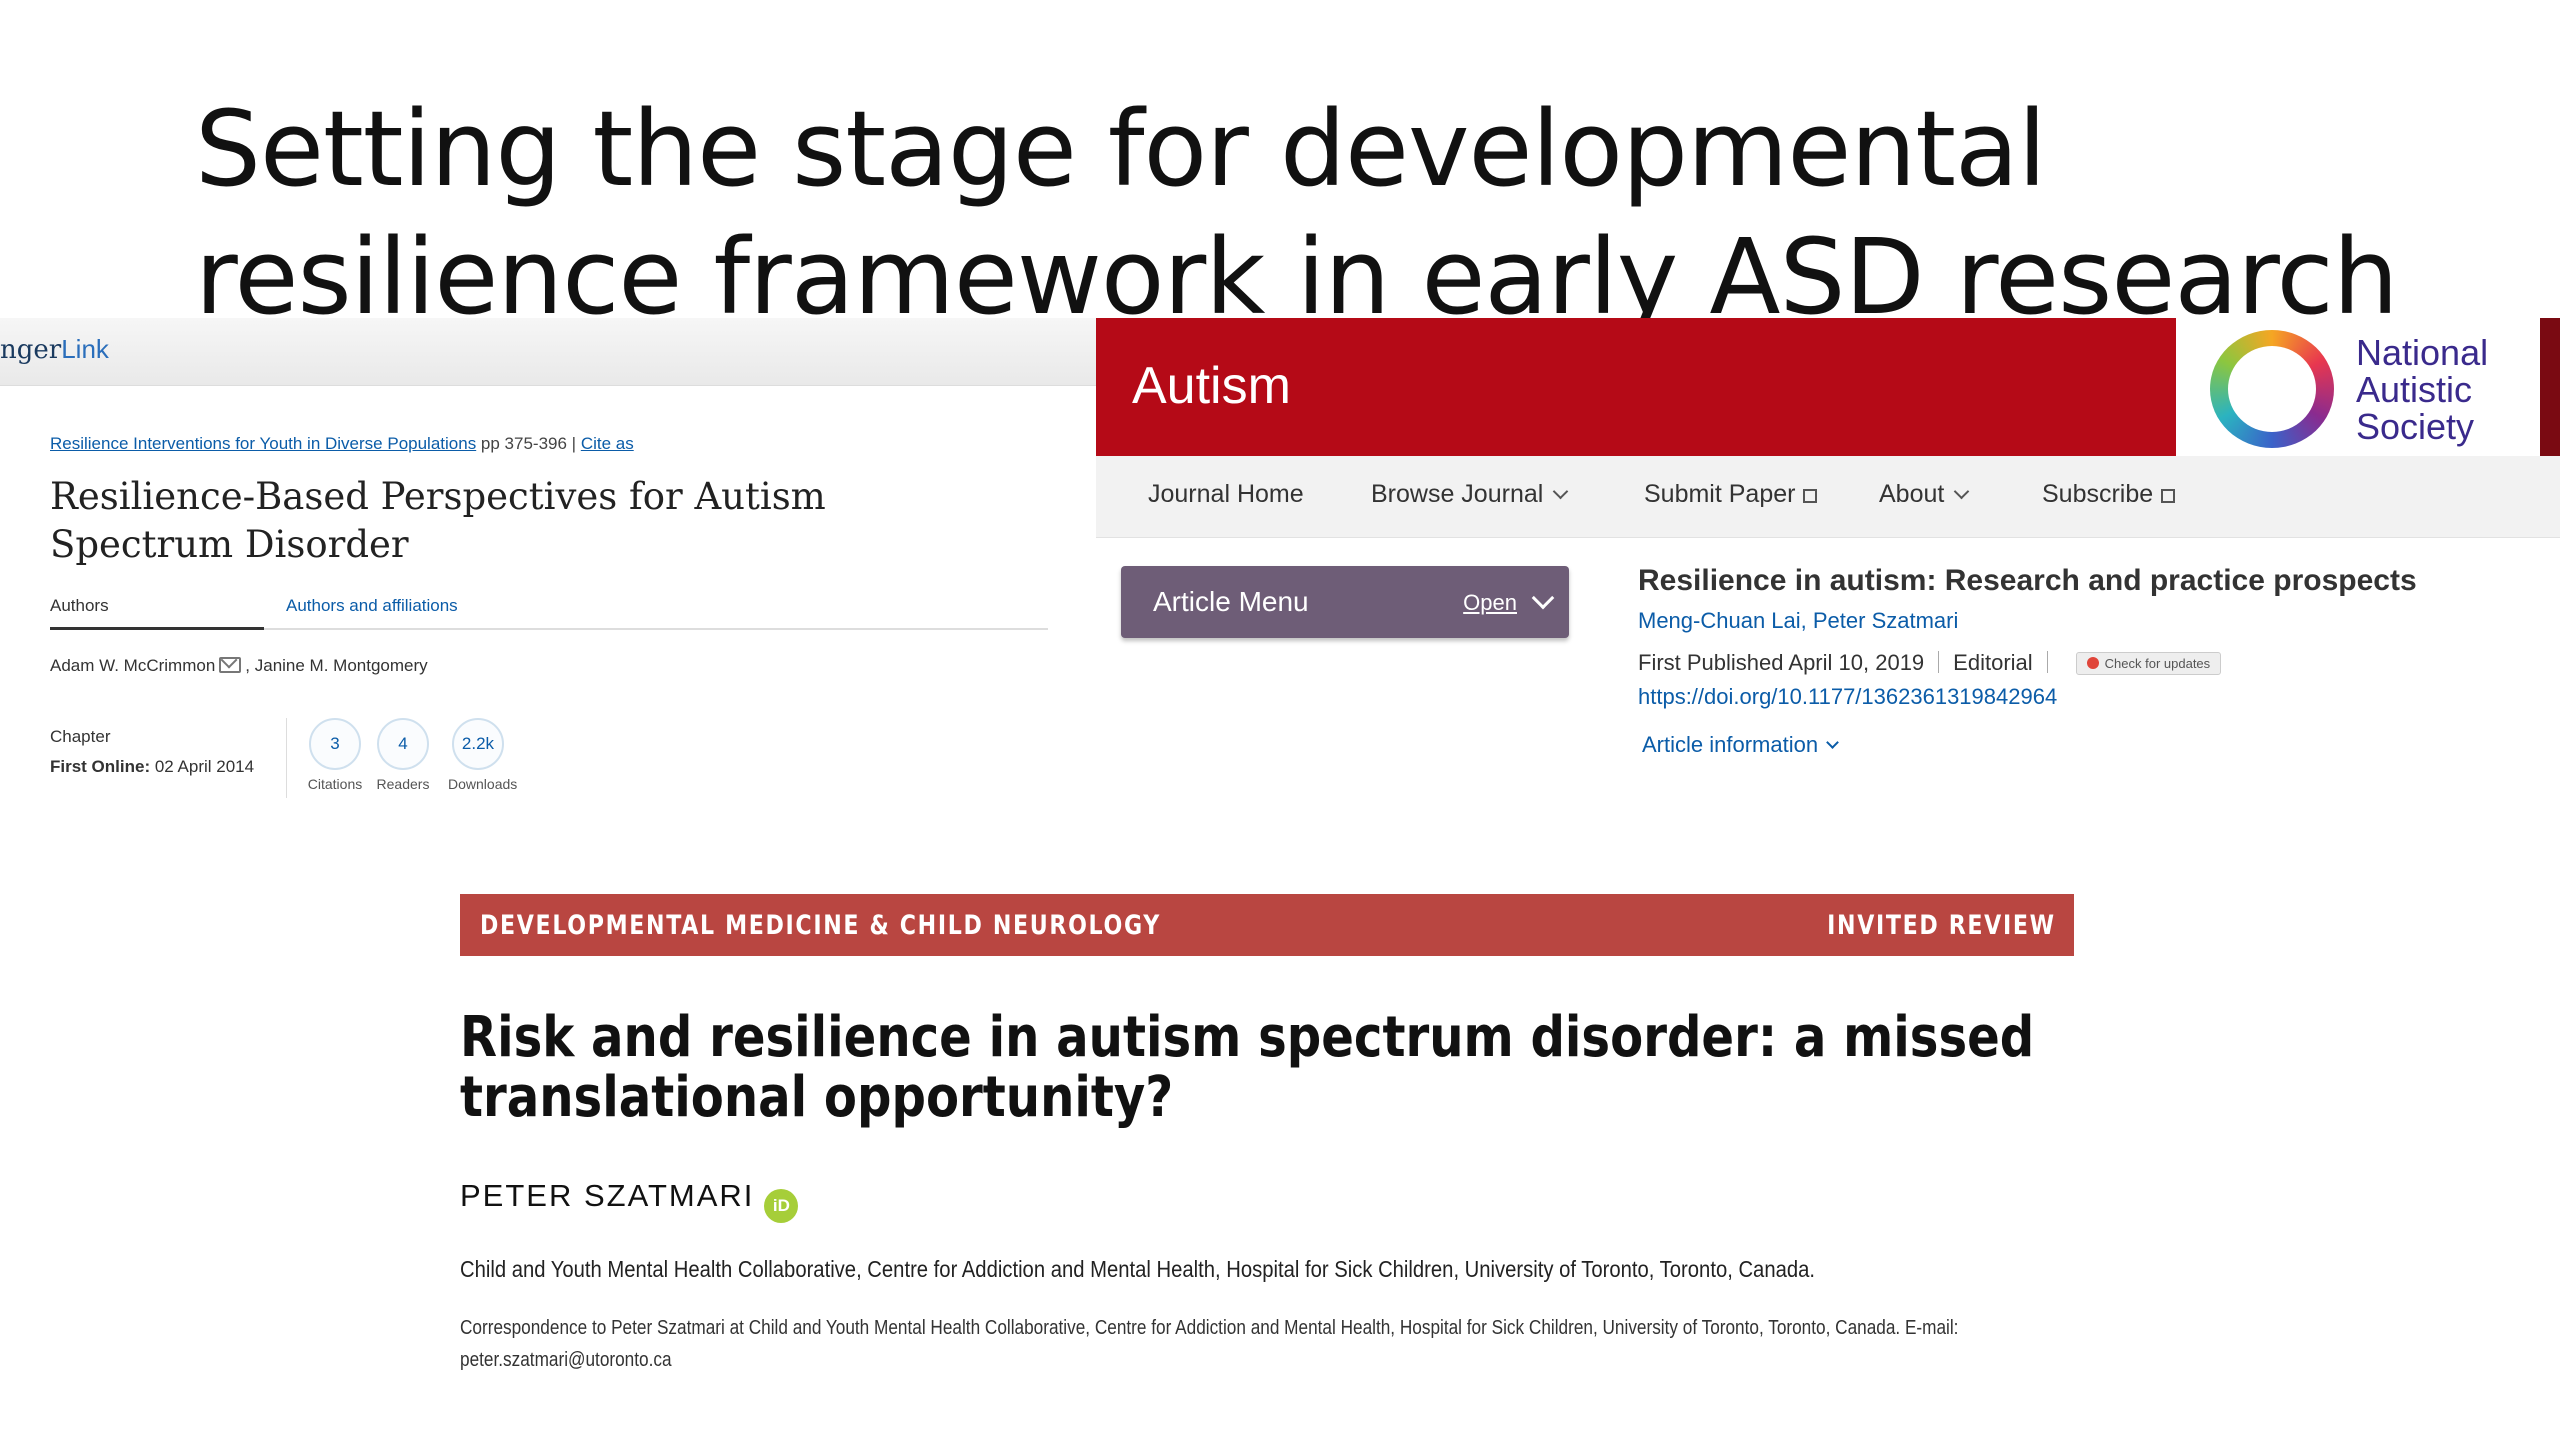 The height and width of the screenshot is (1440, 2560). I want to click on nav-browse-journal: Browse Journal, so click(1470, 494).